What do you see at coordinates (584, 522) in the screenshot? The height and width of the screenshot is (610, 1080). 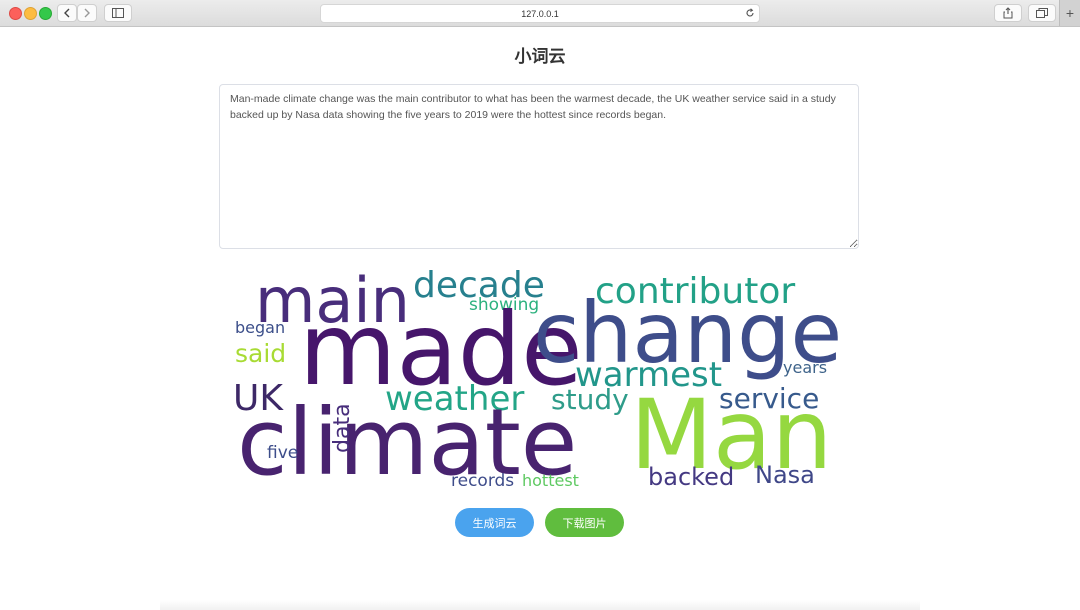 I see `download-image-button: 下载图片` at bounding box center [584, 522].